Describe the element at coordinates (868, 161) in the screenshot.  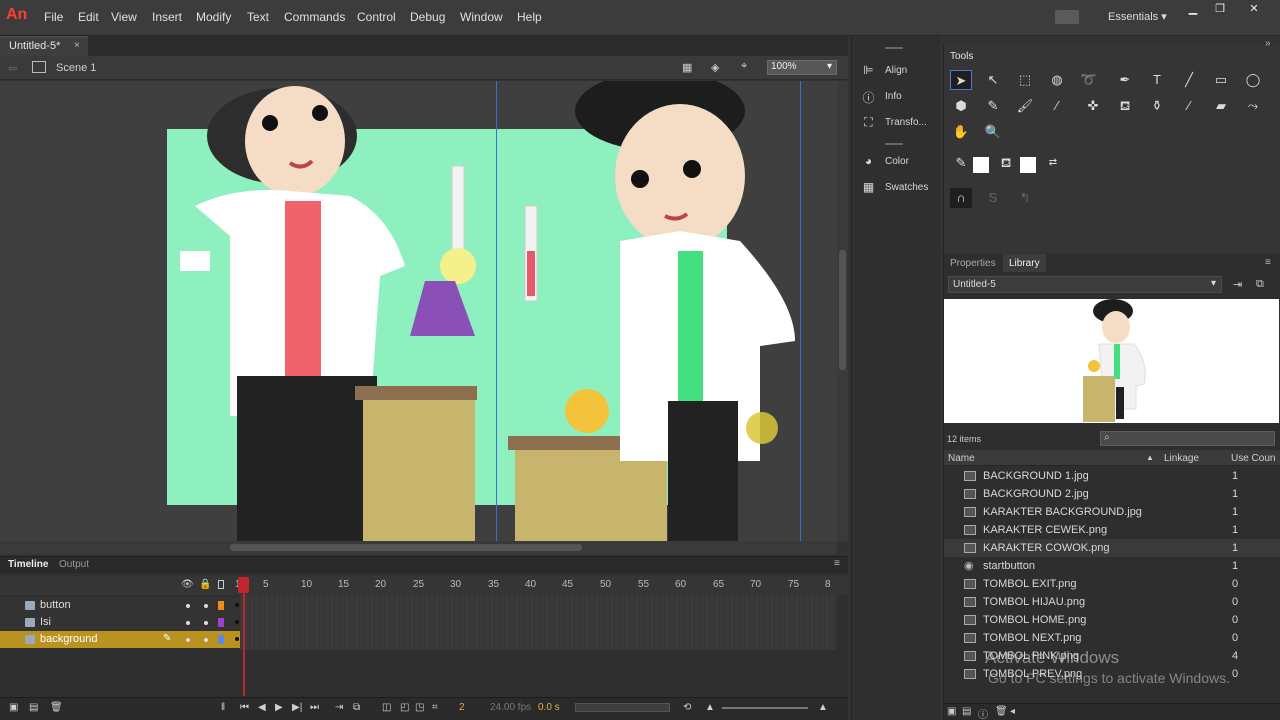
I see `color-icon: ◕` at that location.